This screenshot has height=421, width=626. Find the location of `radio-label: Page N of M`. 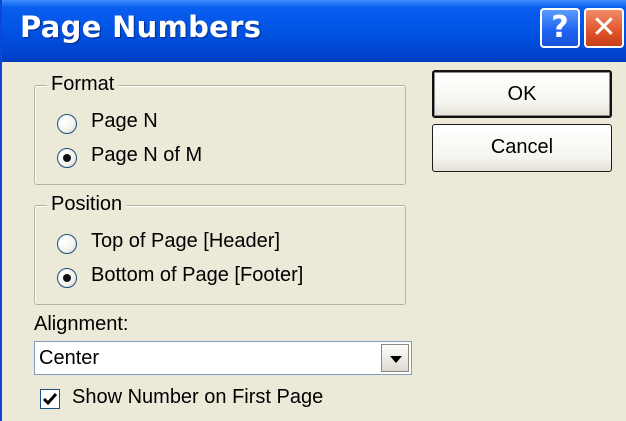

radio-label: Page N of M is located at coordinates (147, 155).